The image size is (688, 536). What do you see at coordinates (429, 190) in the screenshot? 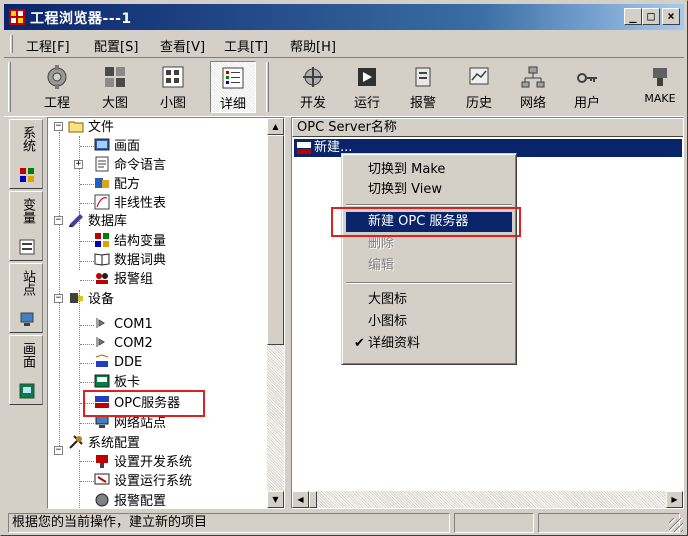
I see `menu-switch-to-view: 切换到 View` at bounding box center [429, 190].